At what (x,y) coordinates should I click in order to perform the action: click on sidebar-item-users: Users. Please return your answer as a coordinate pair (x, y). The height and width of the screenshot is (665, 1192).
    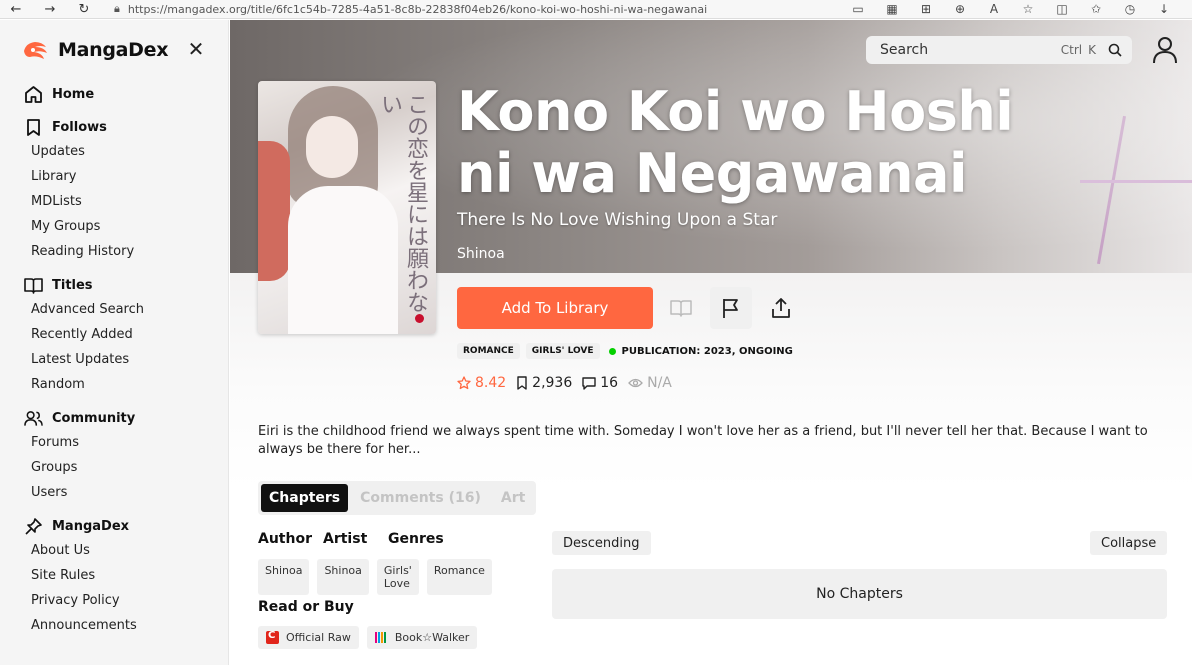
    Looking at the image, I should click on (124, 492).